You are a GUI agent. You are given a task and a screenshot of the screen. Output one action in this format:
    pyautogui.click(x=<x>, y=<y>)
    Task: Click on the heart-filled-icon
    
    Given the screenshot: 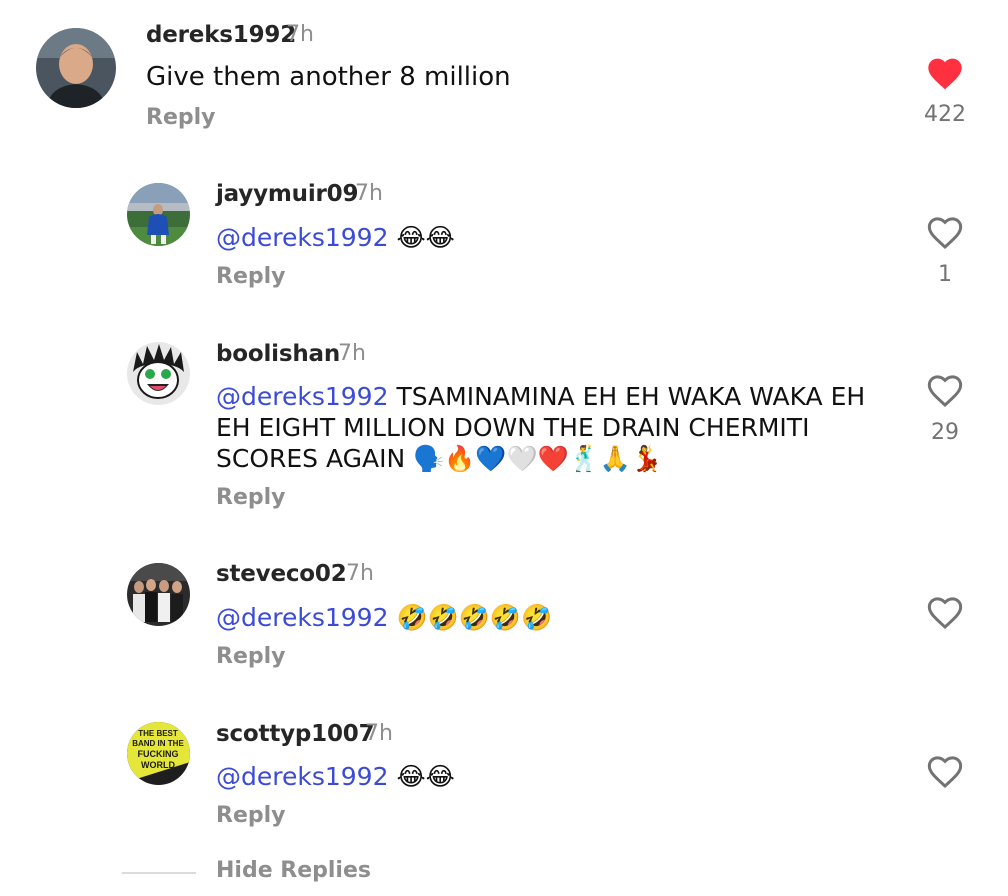 What is the action you would take?
    pyautogui.click(x=945, y=74)
    